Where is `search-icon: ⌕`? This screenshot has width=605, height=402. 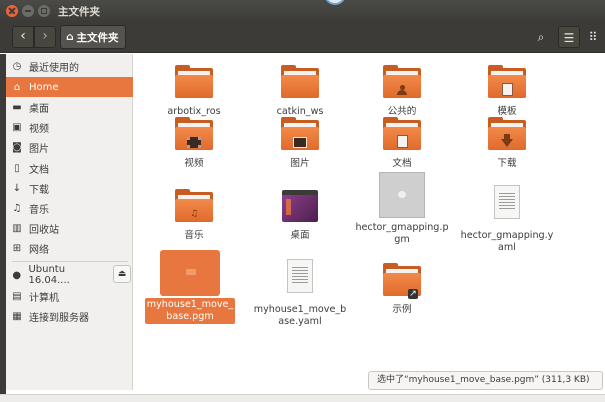
search-icon: ⌕ is located at coordinates (541, 37).